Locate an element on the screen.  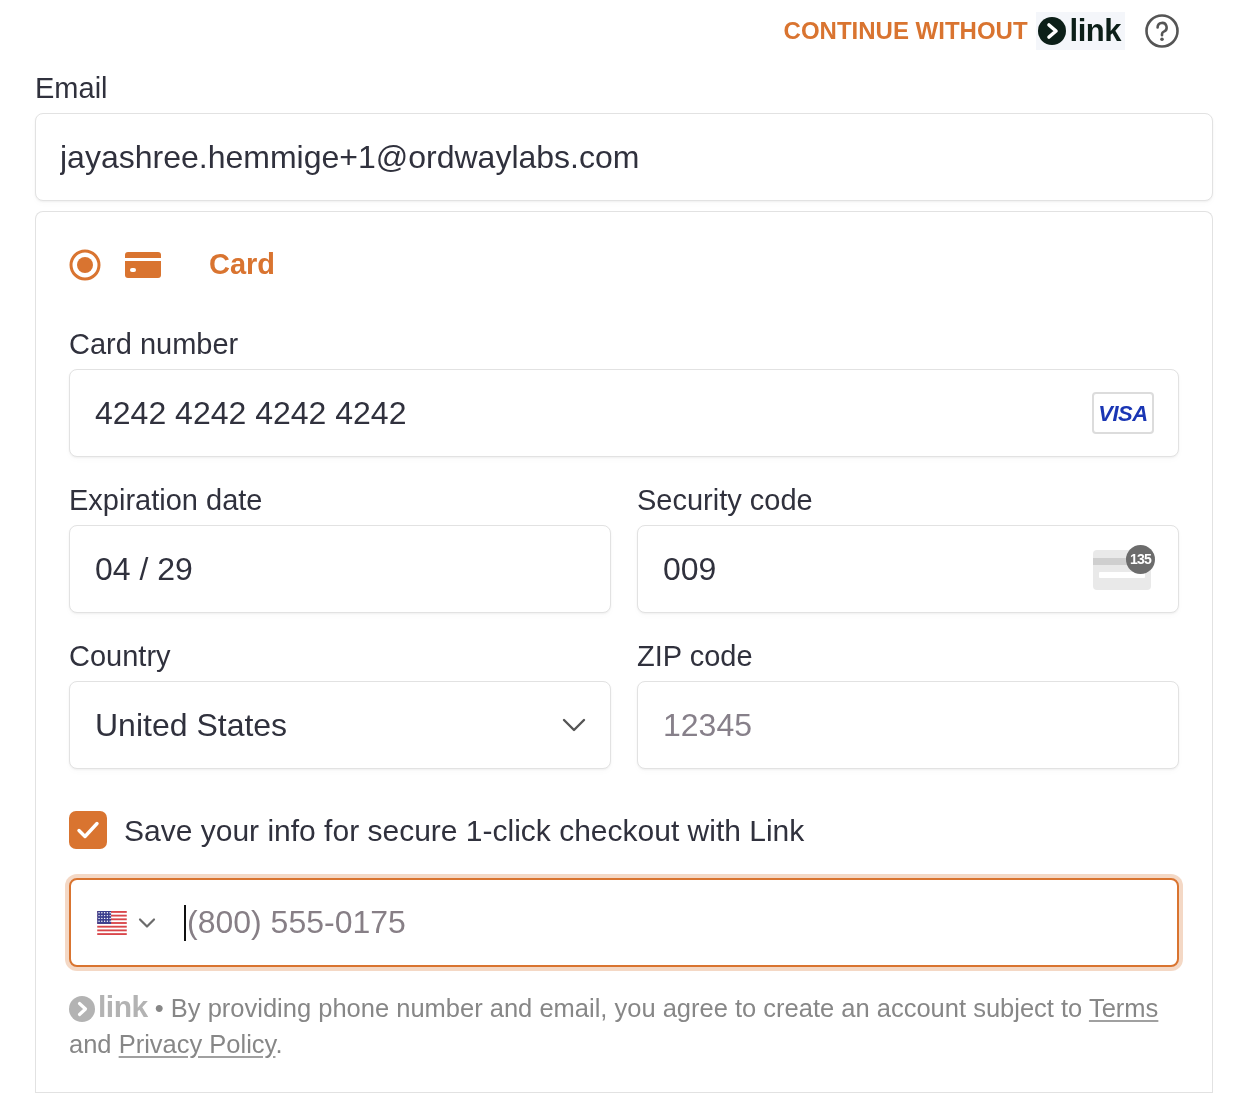
phone-input: (800) 555-0175 is located at coordinates (624, 922).